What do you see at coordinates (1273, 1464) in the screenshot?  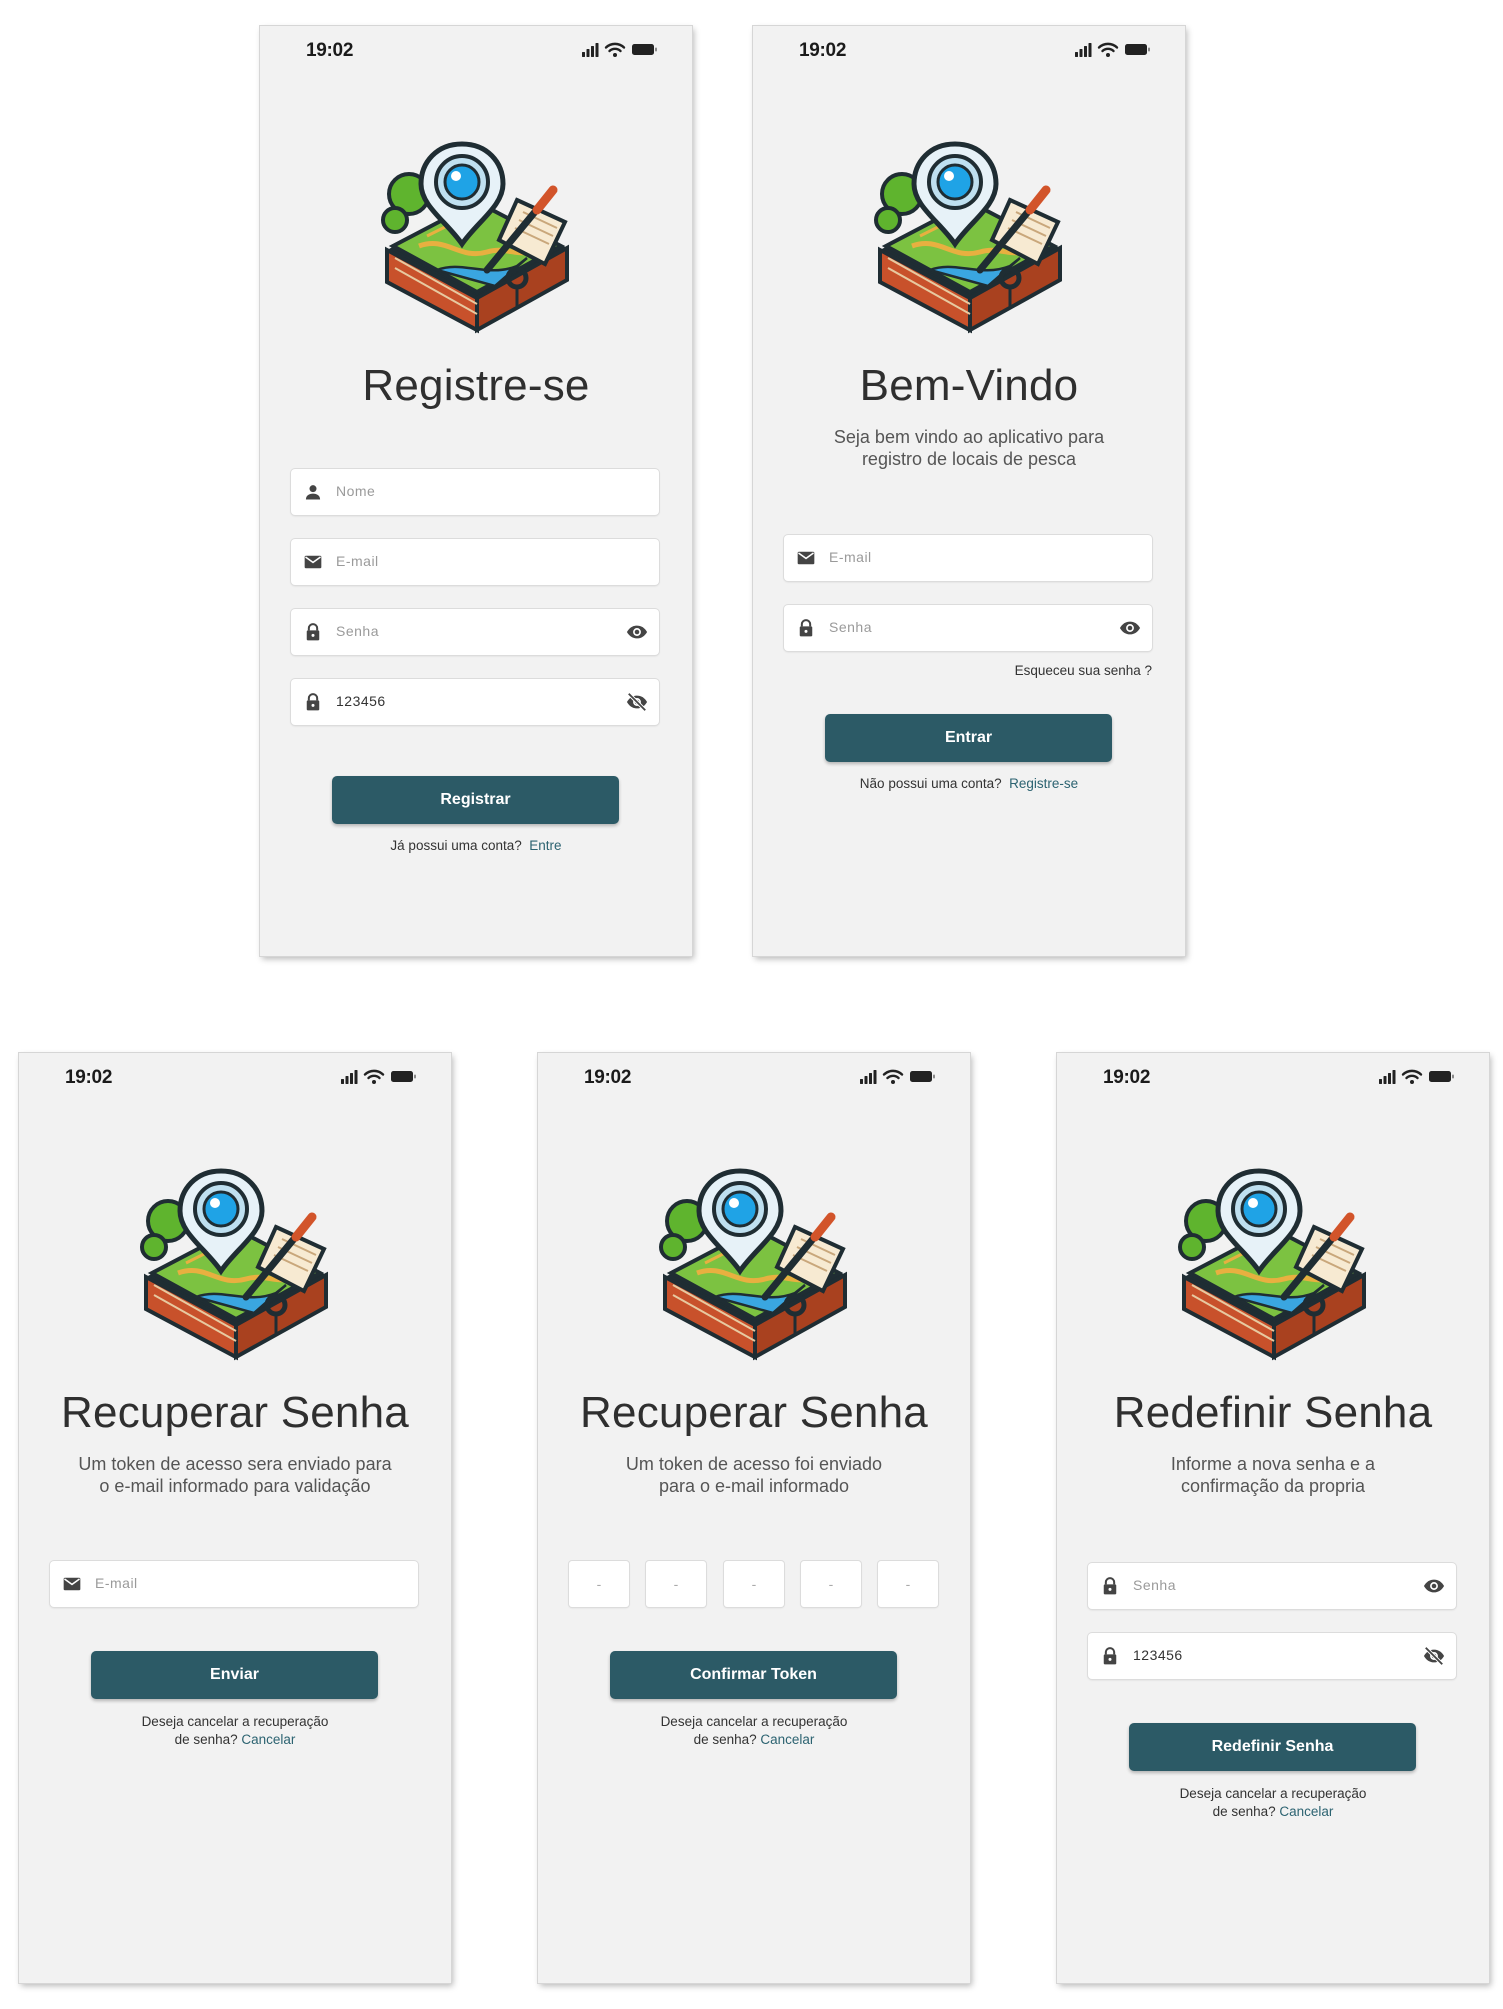 I see `subtitle-line: Informe a nova senha e a` at bounding box center [1273, 1464].